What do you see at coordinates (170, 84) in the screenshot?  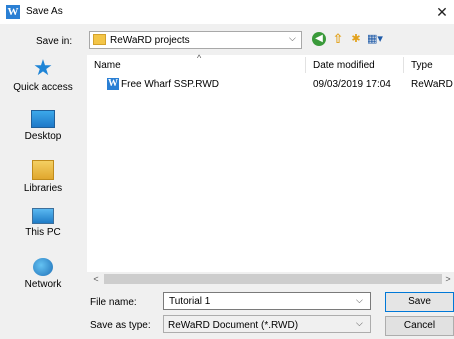 I see `file-name-cell: Free Wharf SSP.RWD` at bounding box center [170, 84].